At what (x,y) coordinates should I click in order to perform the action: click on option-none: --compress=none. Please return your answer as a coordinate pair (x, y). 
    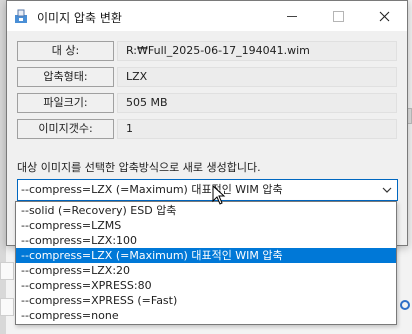
    Looking at the image, I should click on (206, 315).